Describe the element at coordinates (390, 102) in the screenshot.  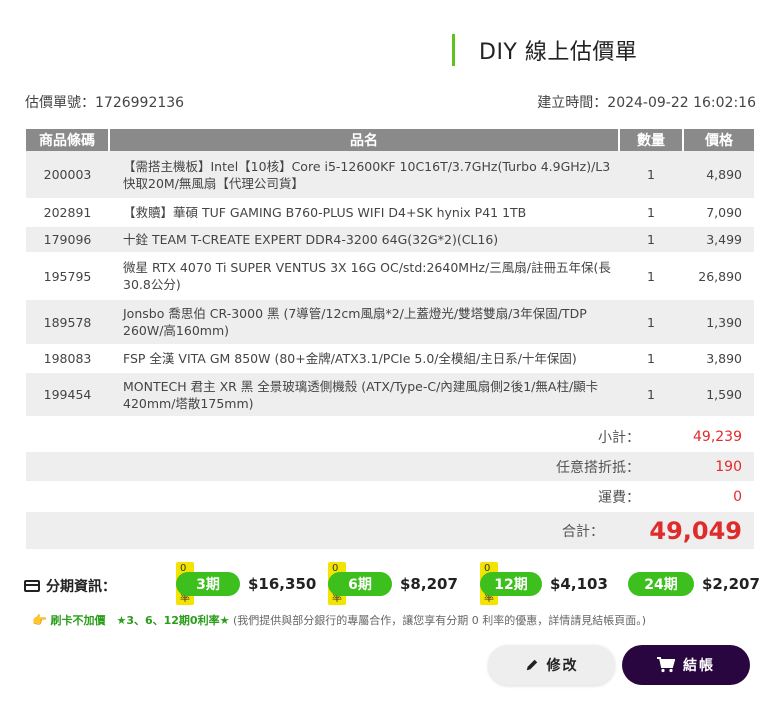
I see `quote-meta: 估價單號：1726992136 建立時間：2024-09-22 16:02:16` at that location.